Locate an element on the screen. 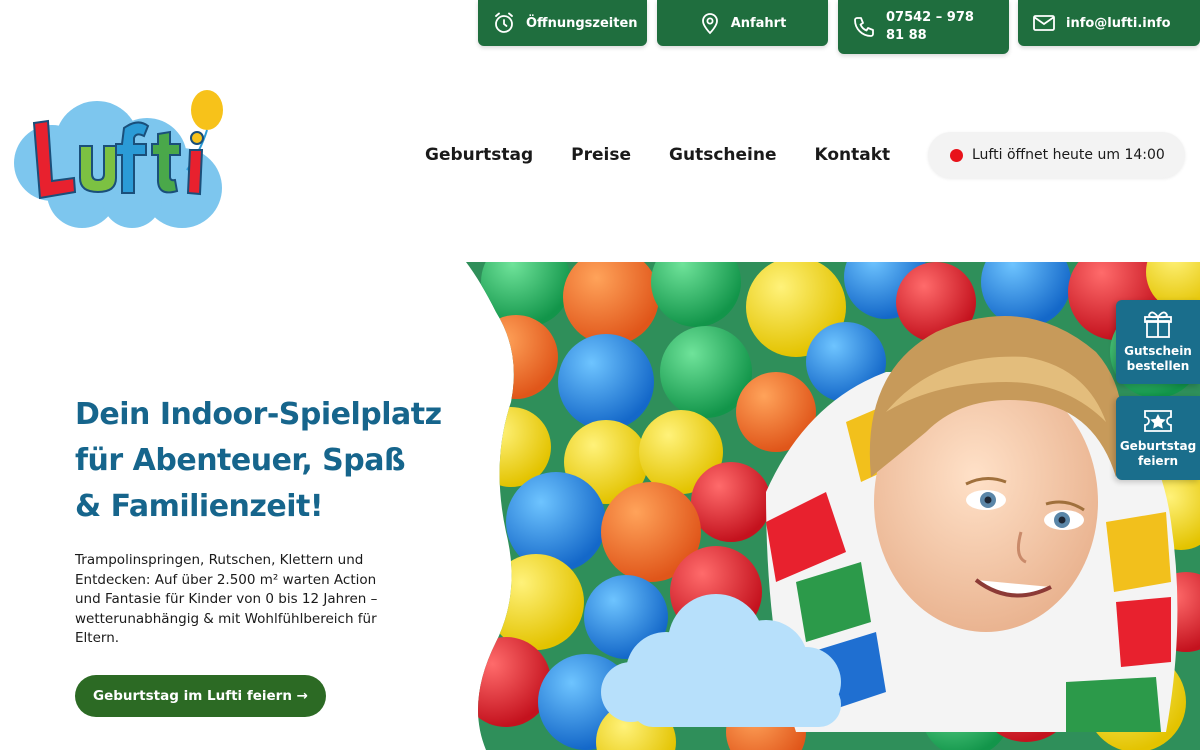 The image size is (1200, 750). email-button: info@lufti.info is located at coordinates (1109, 23).